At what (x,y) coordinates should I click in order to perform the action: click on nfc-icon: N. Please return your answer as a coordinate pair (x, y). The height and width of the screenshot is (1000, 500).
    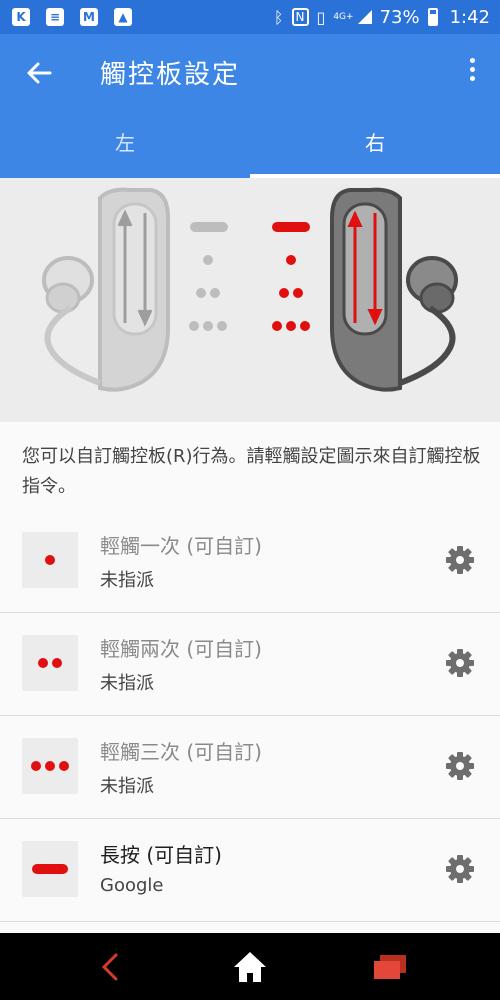
    Looking at the image, I should click on (300, 17).